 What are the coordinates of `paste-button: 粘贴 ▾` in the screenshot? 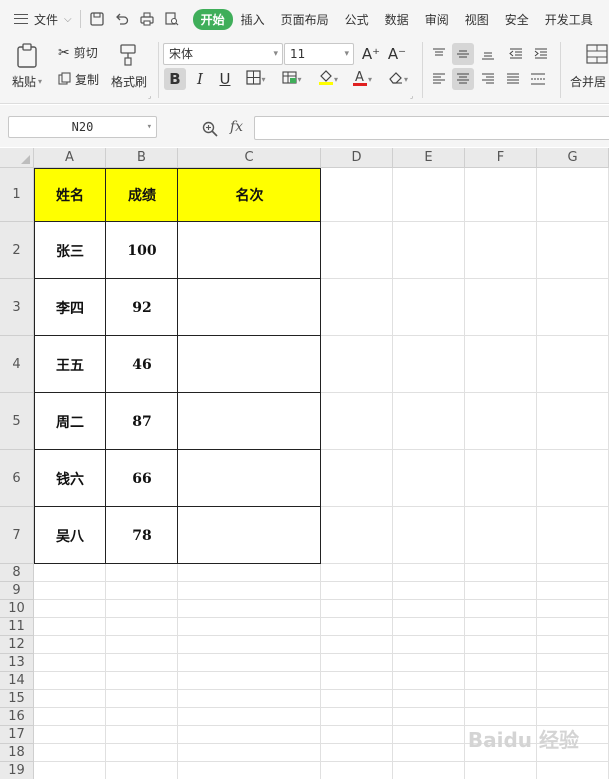 It's located at (27, 81).